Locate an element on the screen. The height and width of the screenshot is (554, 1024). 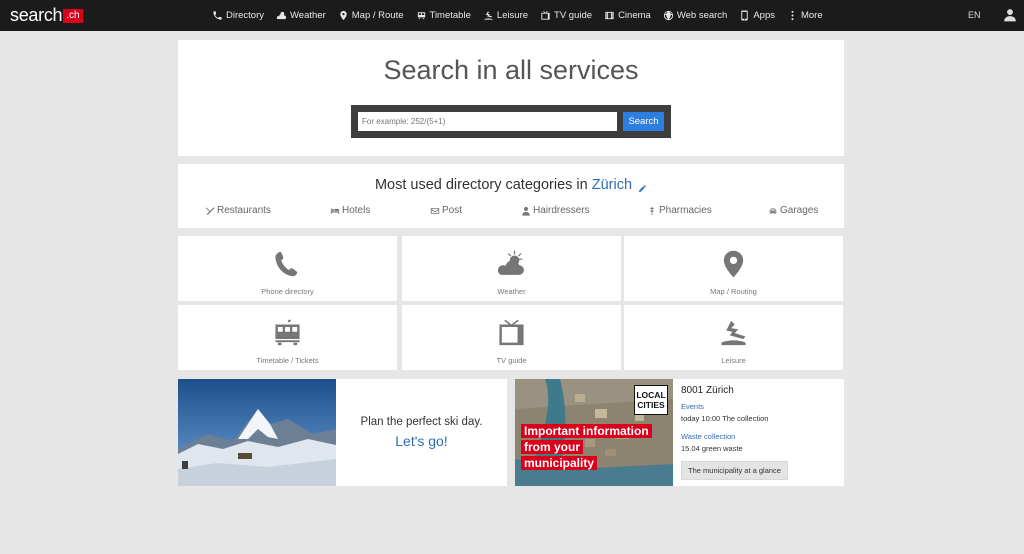
nav-item-tv-guide: TV guide is located at coordinates (566, 15).